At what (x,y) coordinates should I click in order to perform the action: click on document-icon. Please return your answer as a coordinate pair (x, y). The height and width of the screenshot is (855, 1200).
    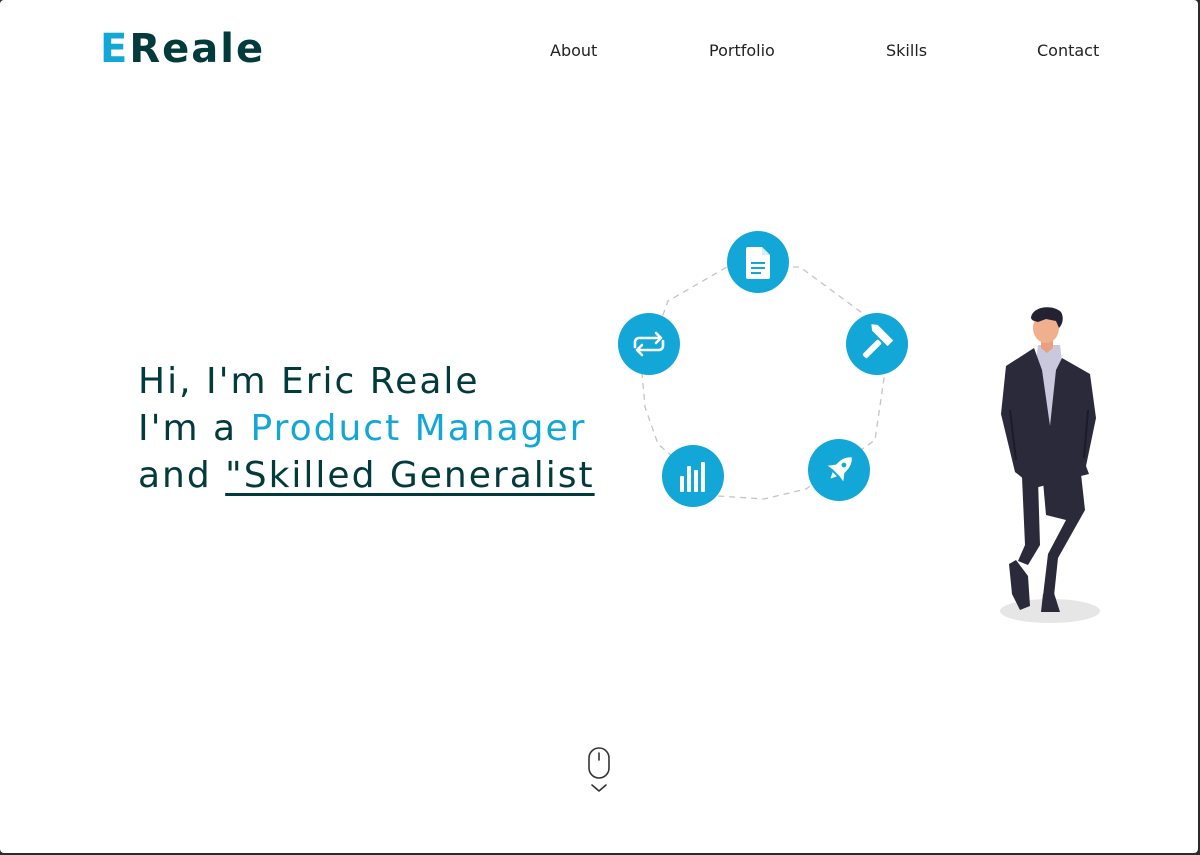
    Looking at the image, I should click on (758, 262).